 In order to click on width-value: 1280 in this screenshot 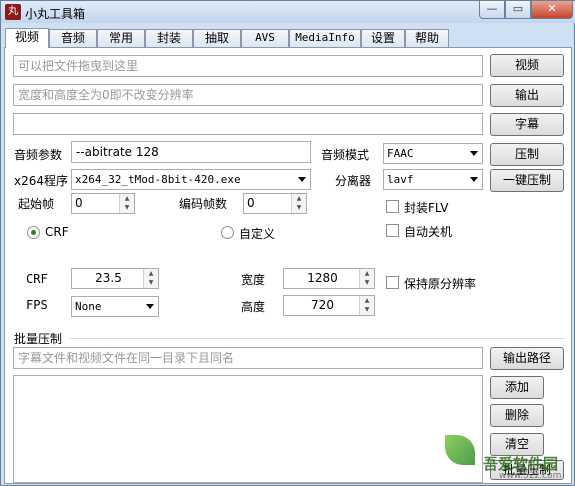, I will do `click(322, 278)`.